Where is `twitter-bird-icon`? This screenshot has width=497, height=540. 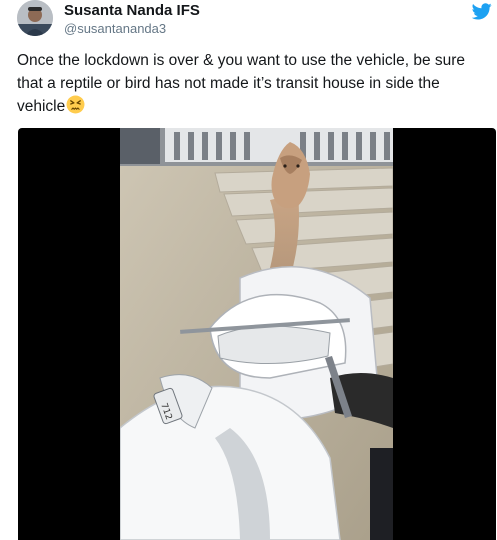 twitter-bird-icon is located at coordinates (482, 11).